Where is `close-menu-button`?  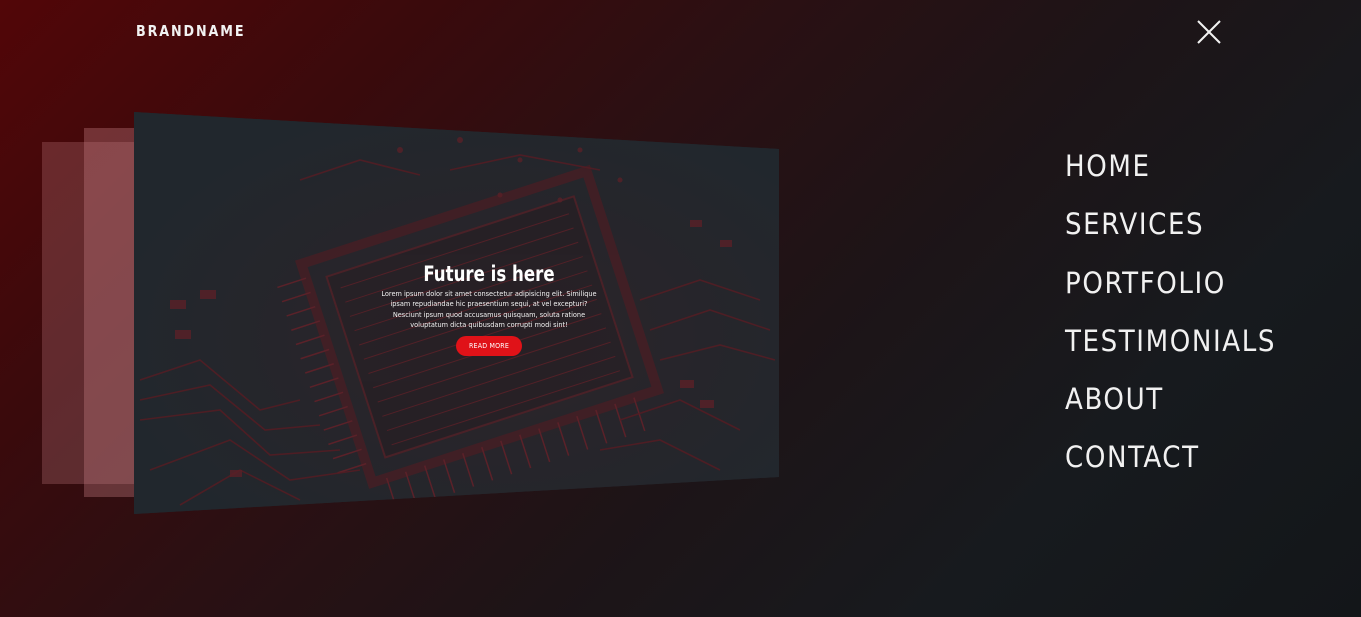 close-menu-button is located at coordinates (1209, 32).